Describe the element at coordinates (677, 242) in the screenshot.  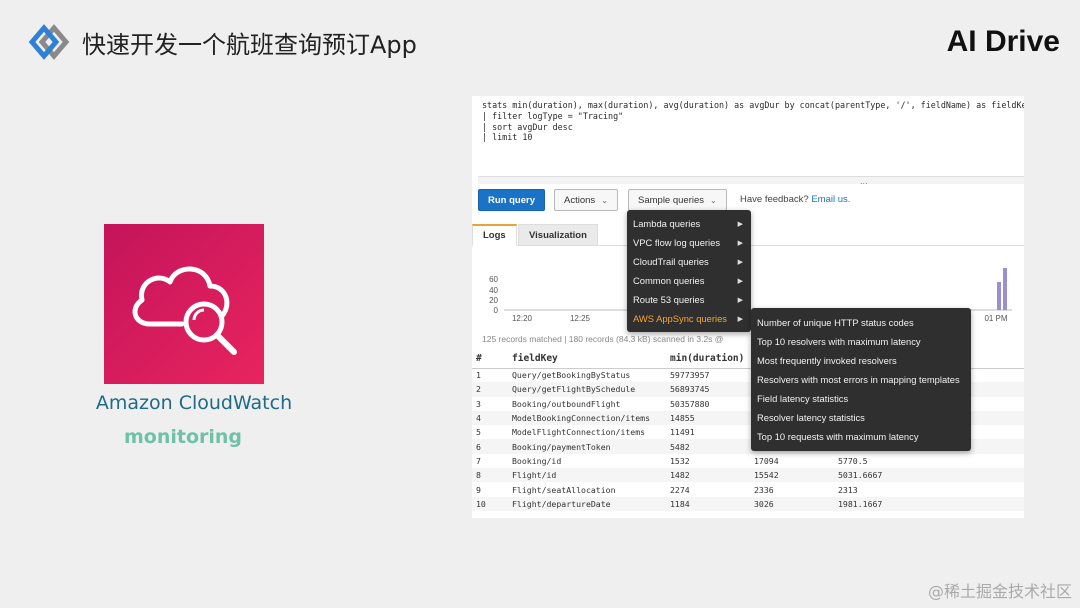
I see `menu-item-label: VPC flow log queries` at that location.